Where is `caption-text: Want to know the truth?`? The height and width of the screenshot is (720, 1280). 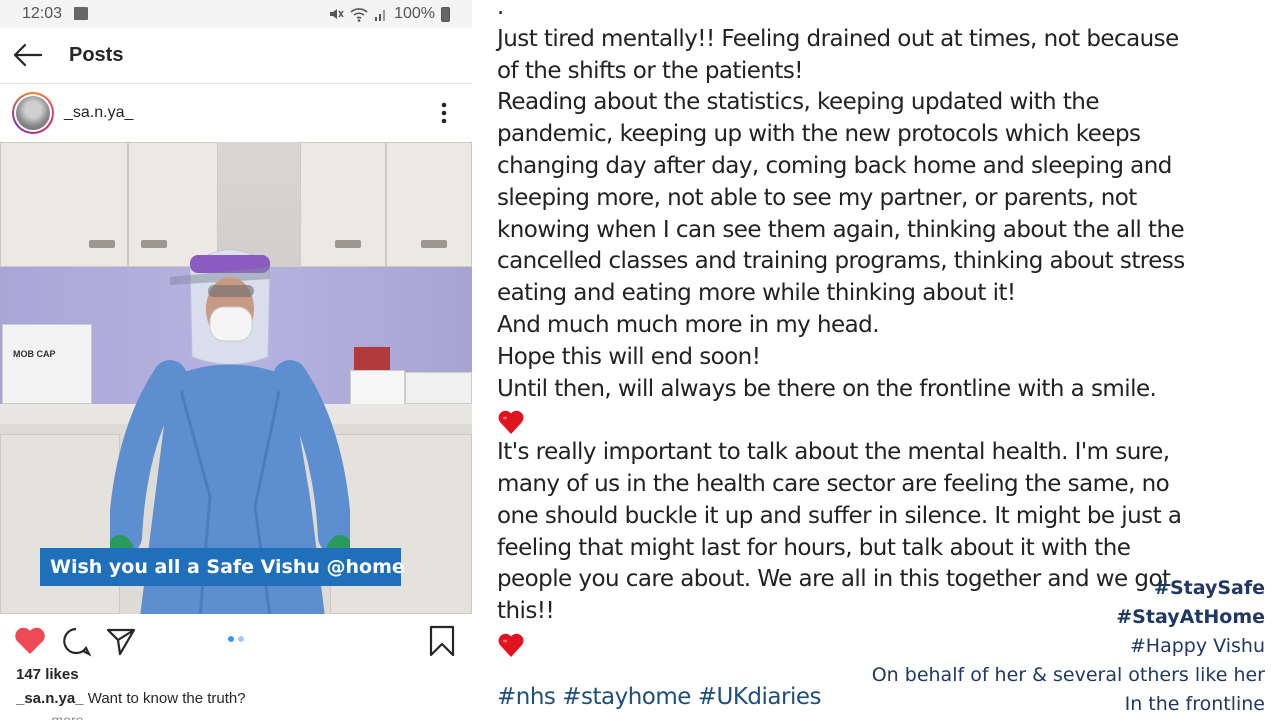 caption-text: Want to know the truth? is located at coordinates (164, 698).